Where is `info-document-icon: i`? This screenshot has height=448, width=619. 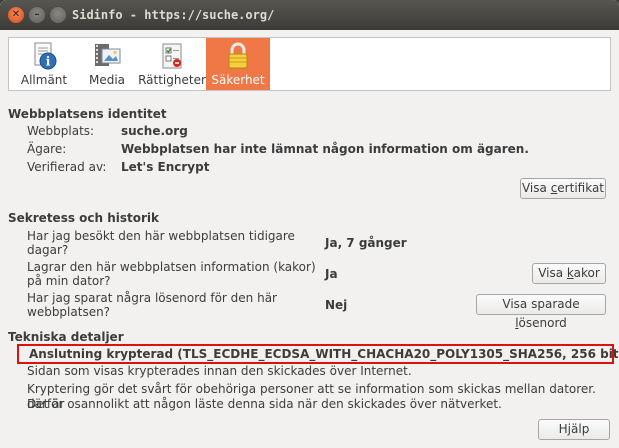 info-document-icon: i is located at coordinates (45, 56).